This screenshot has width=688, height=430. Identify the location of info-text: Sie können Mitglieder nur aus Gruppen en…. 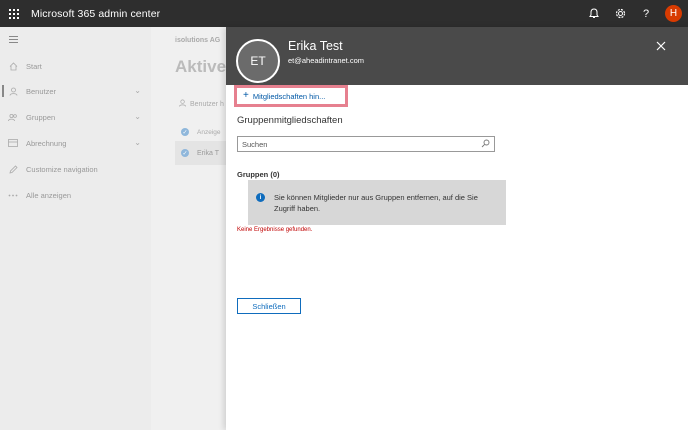
(376, 203).